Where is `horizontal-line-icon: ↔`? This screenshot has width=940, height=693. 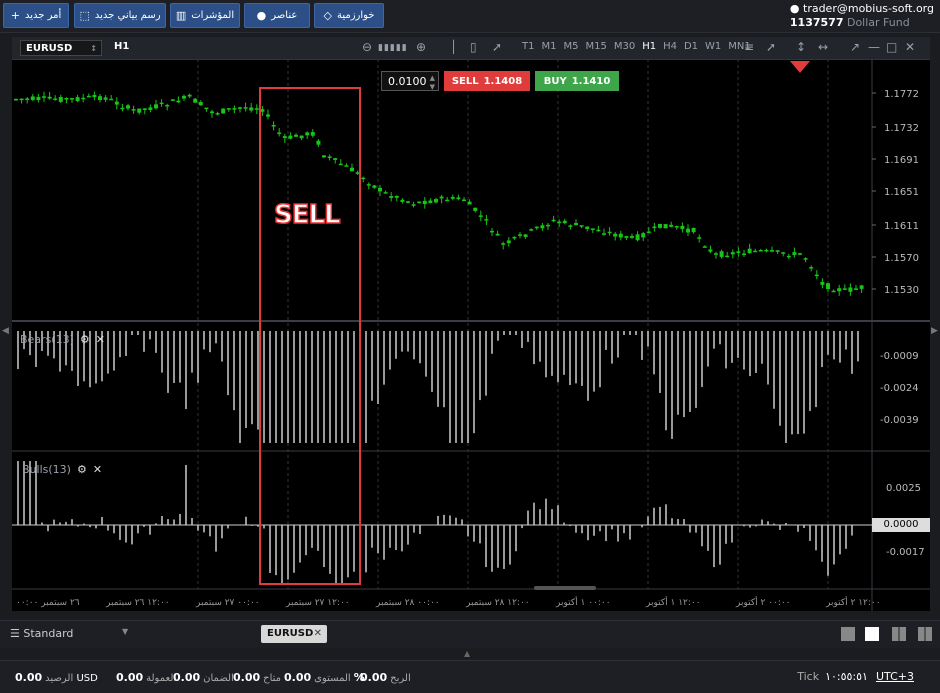 horizontal-line-icon: ↔ is located at coordinates (823, 47).